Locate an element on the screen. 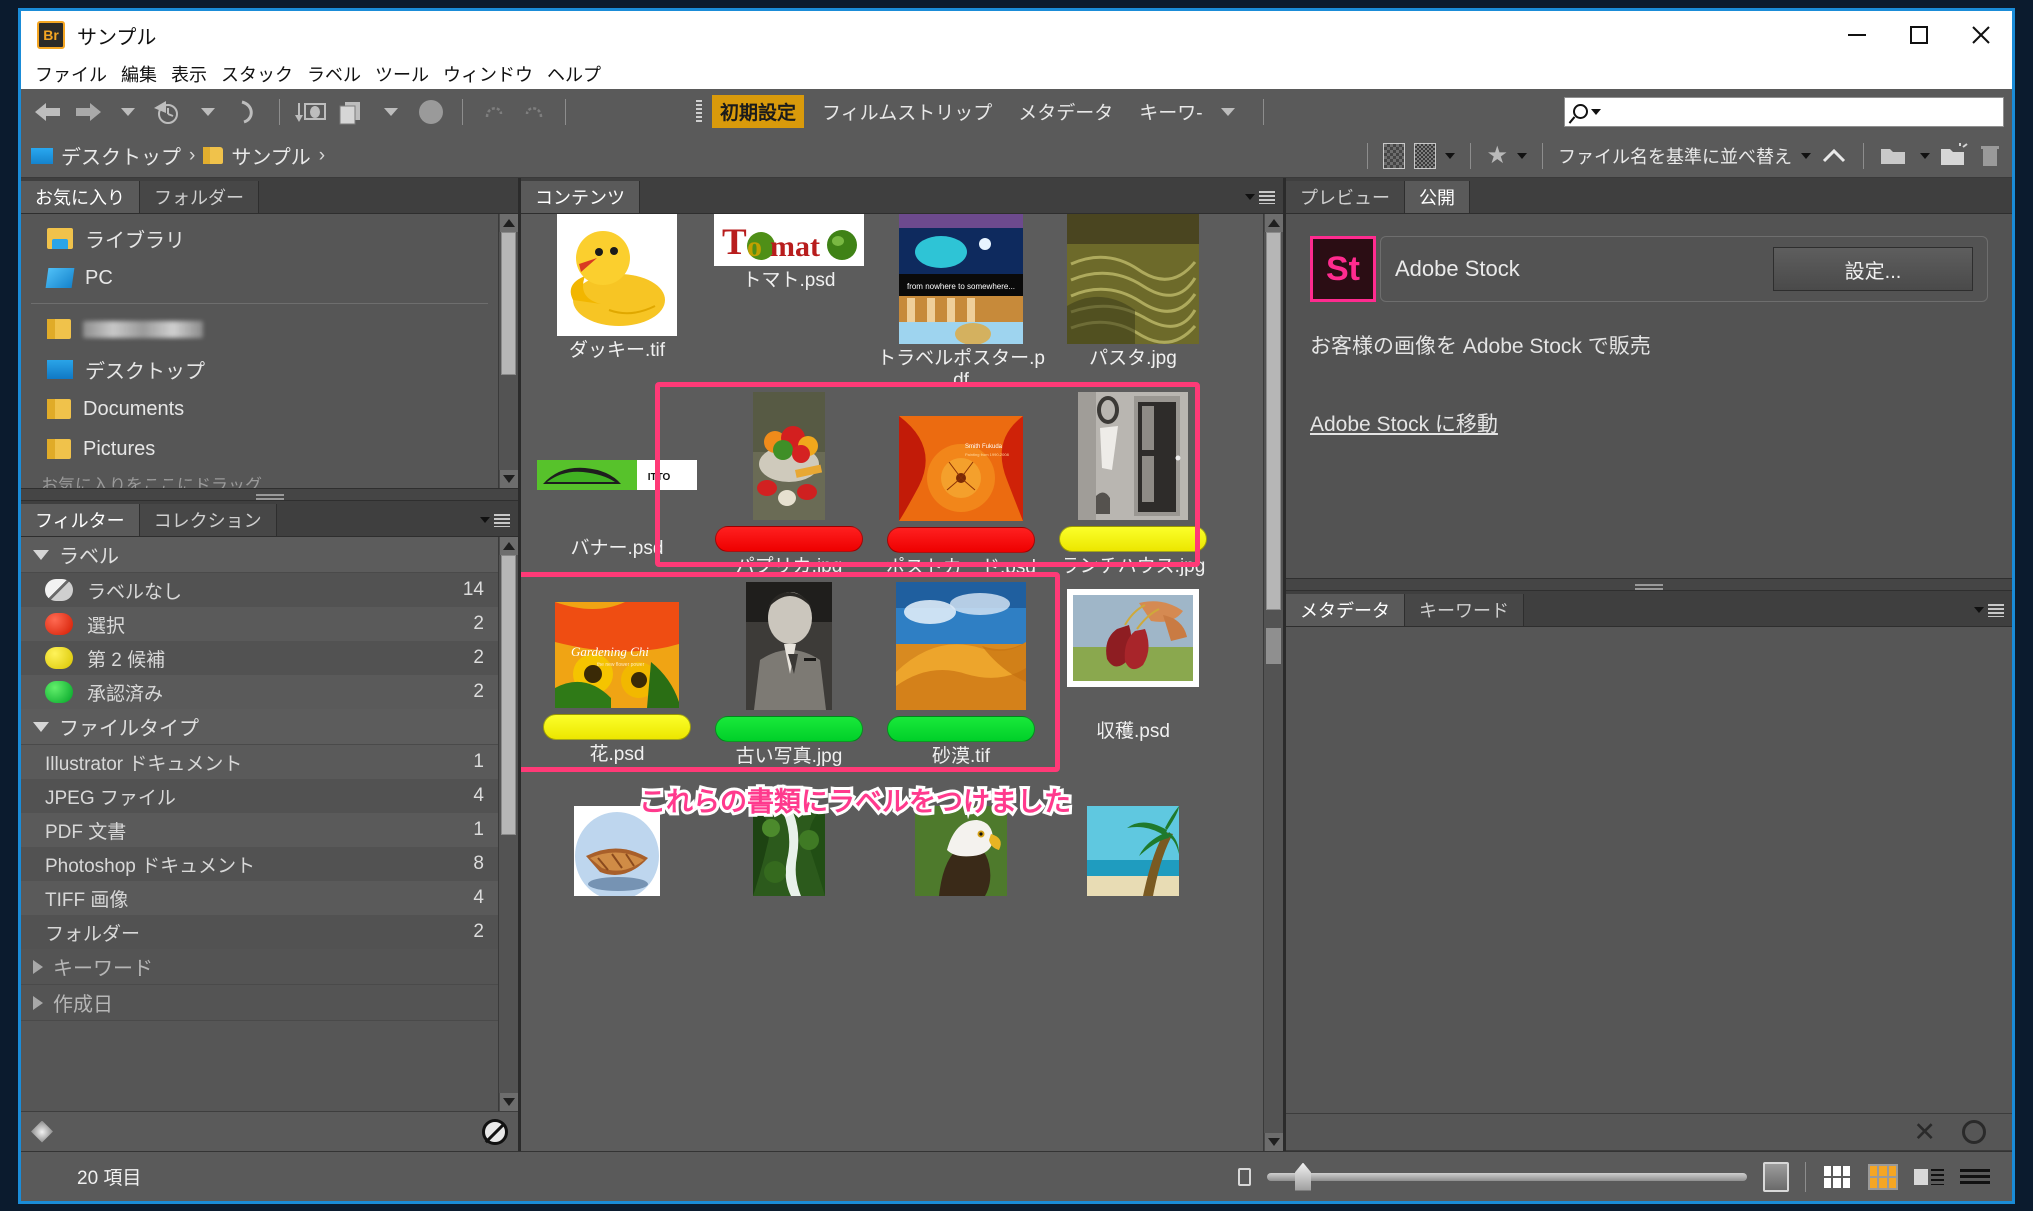 The image size is (2033, 1211). filter-section-labels: ラベル is located at coordinates (259, 555).